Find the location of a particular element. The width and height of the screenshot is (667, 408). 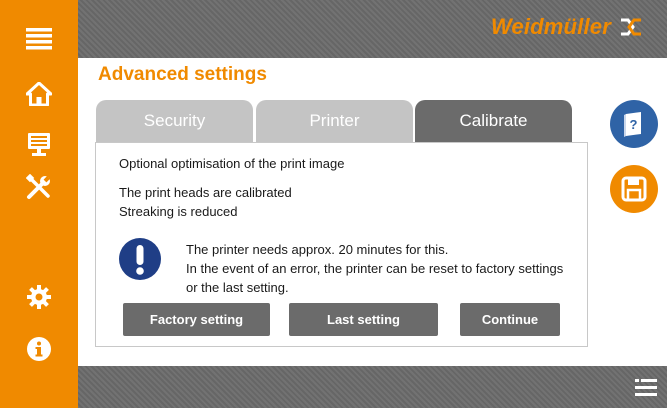

top-bar: Weidmüller is located at coordinates (372, 29).